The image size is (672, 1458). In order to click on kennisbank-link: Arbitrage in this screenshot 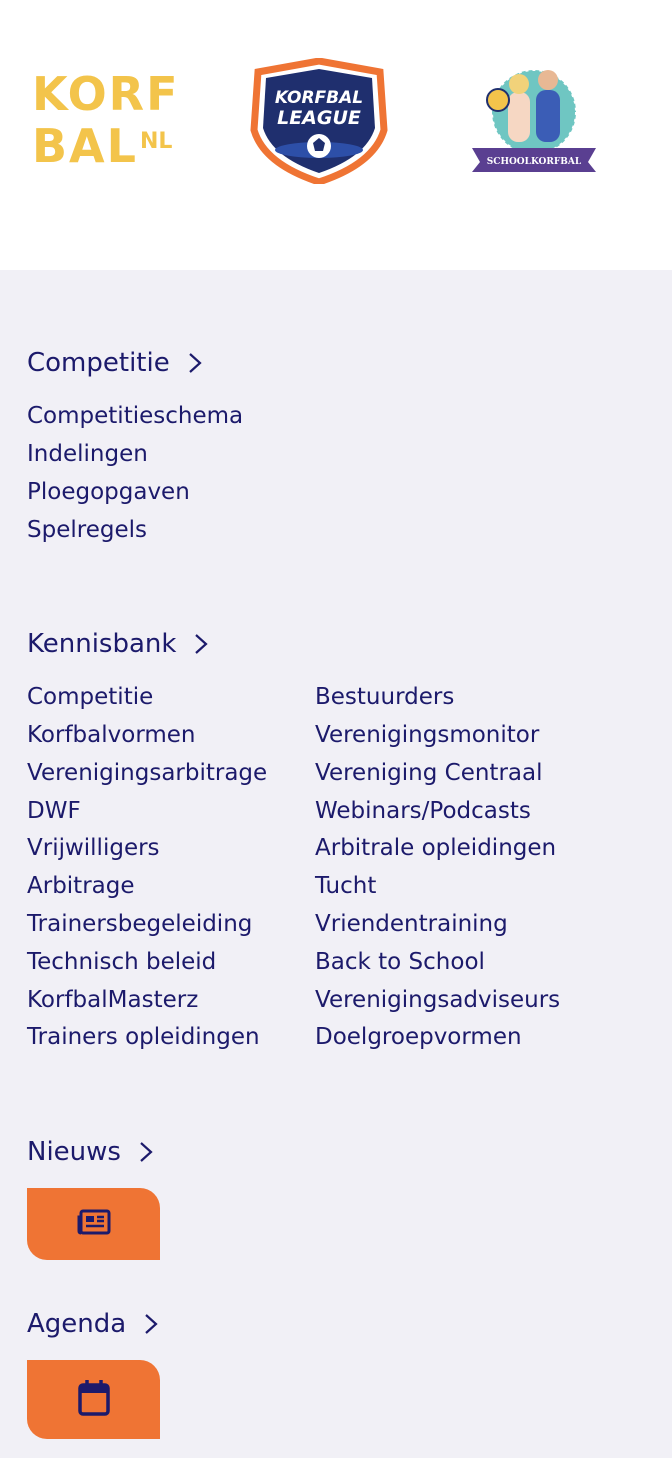, I will do `click(81, 886)`.